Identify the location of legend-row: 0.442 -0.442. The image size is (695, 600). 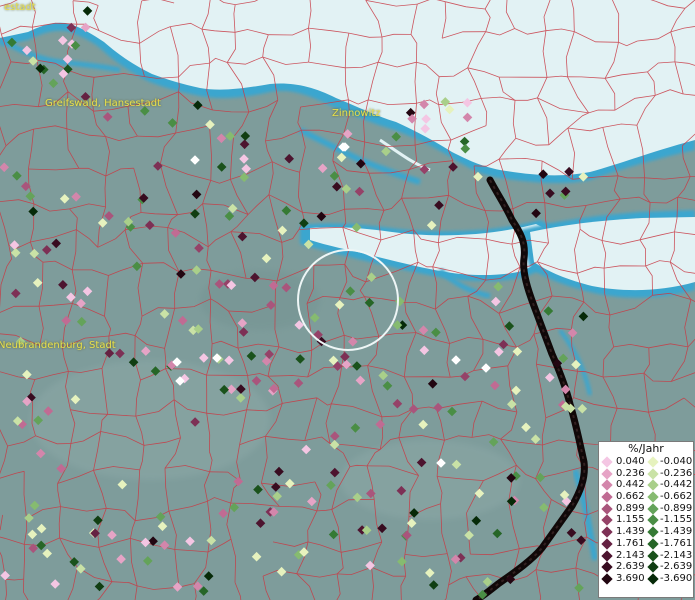
(646, 485).